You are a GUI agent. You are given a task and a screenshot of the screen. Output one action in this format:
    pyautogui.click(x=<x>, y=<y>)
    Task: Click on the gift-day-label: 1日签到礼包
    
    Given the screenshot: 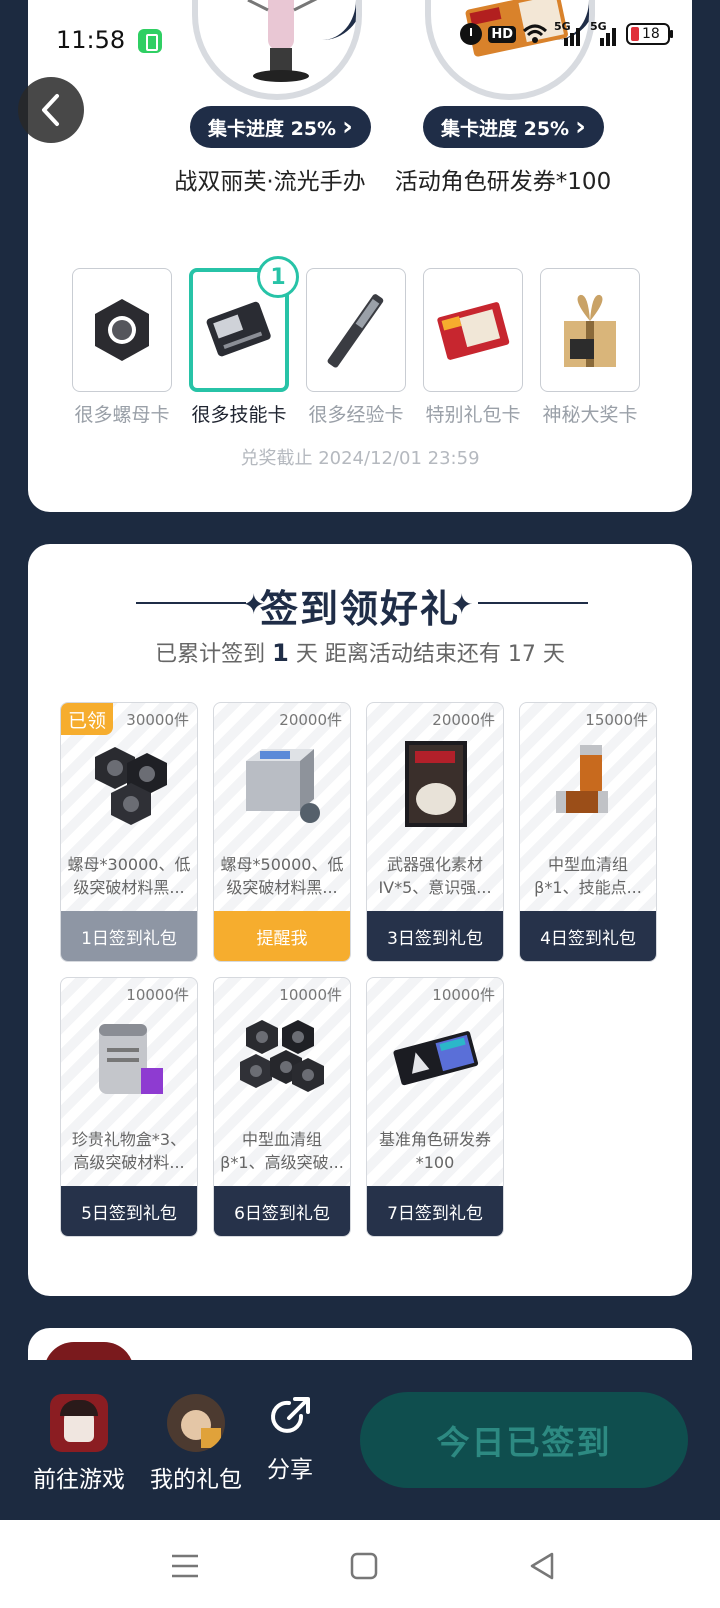 What is the action you would take?
    pyautogui.click(x=129, y=936)
    